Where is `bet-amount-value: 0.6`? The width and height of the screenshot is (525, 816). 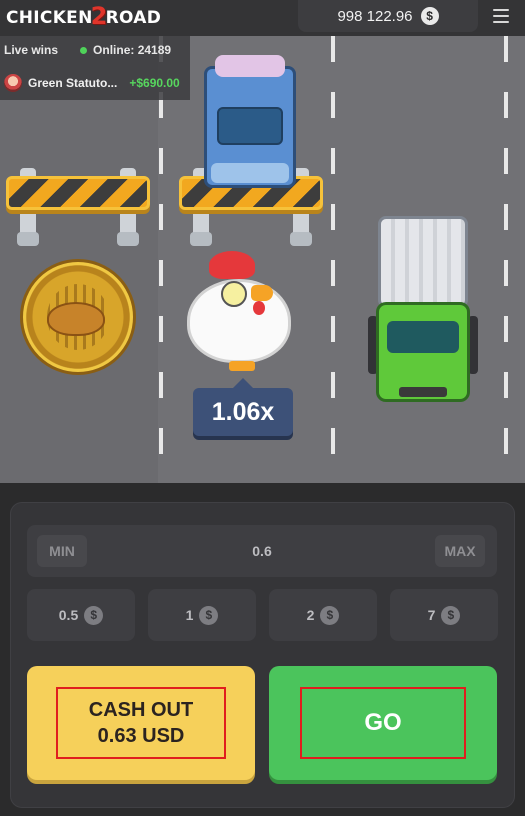 bet-amount-value: 0.6 is located at coordinates (262, 551).